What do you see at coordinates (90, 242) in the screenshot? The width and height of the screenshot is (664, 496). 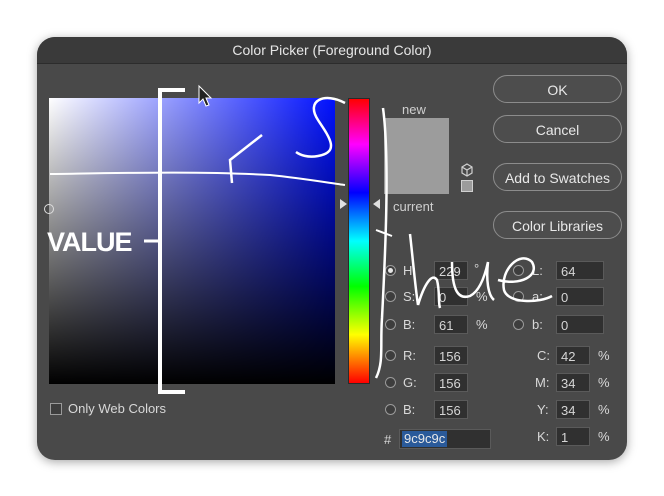 I see `value-annotation: VALUE` at bounding box center [90, 242].